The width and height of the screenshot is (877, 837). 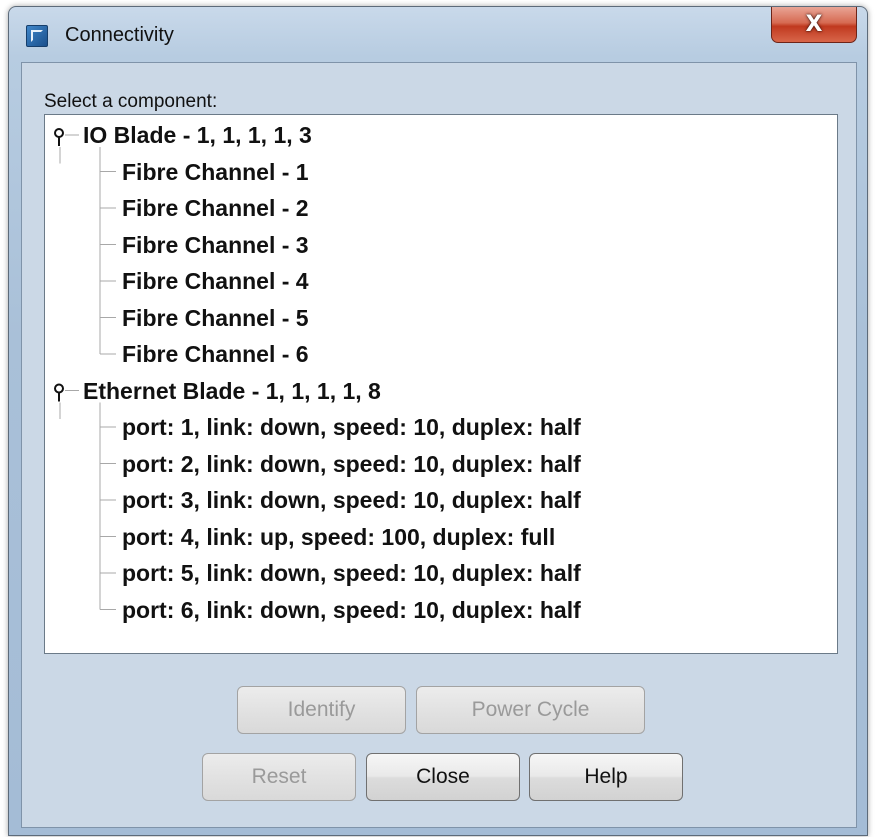 I want to click on window-title: Connectivity, so click(x=119, y=35).